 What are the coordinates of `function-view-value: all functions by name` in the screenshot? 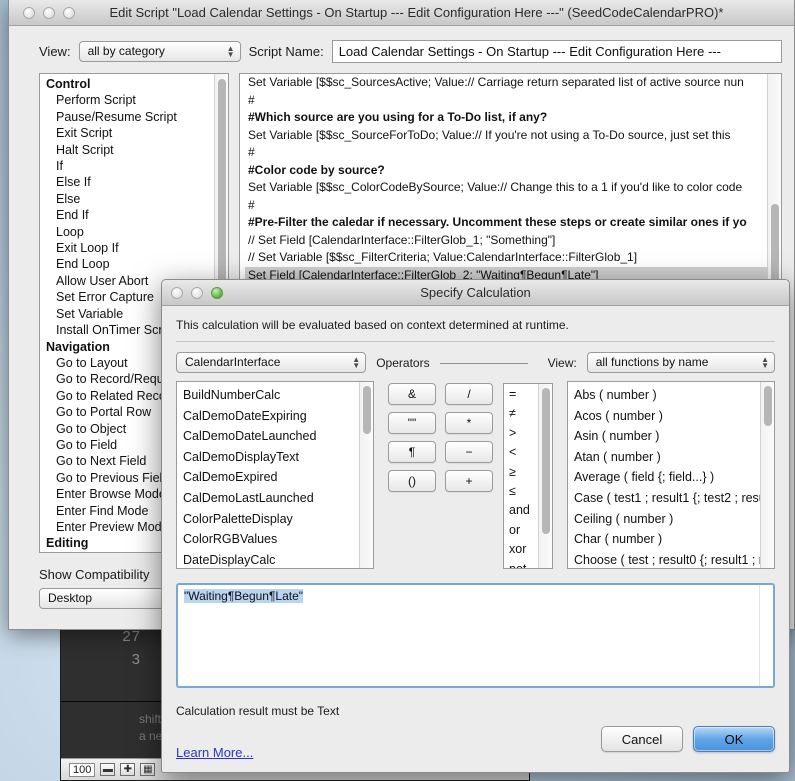 It's located at (652, 362).